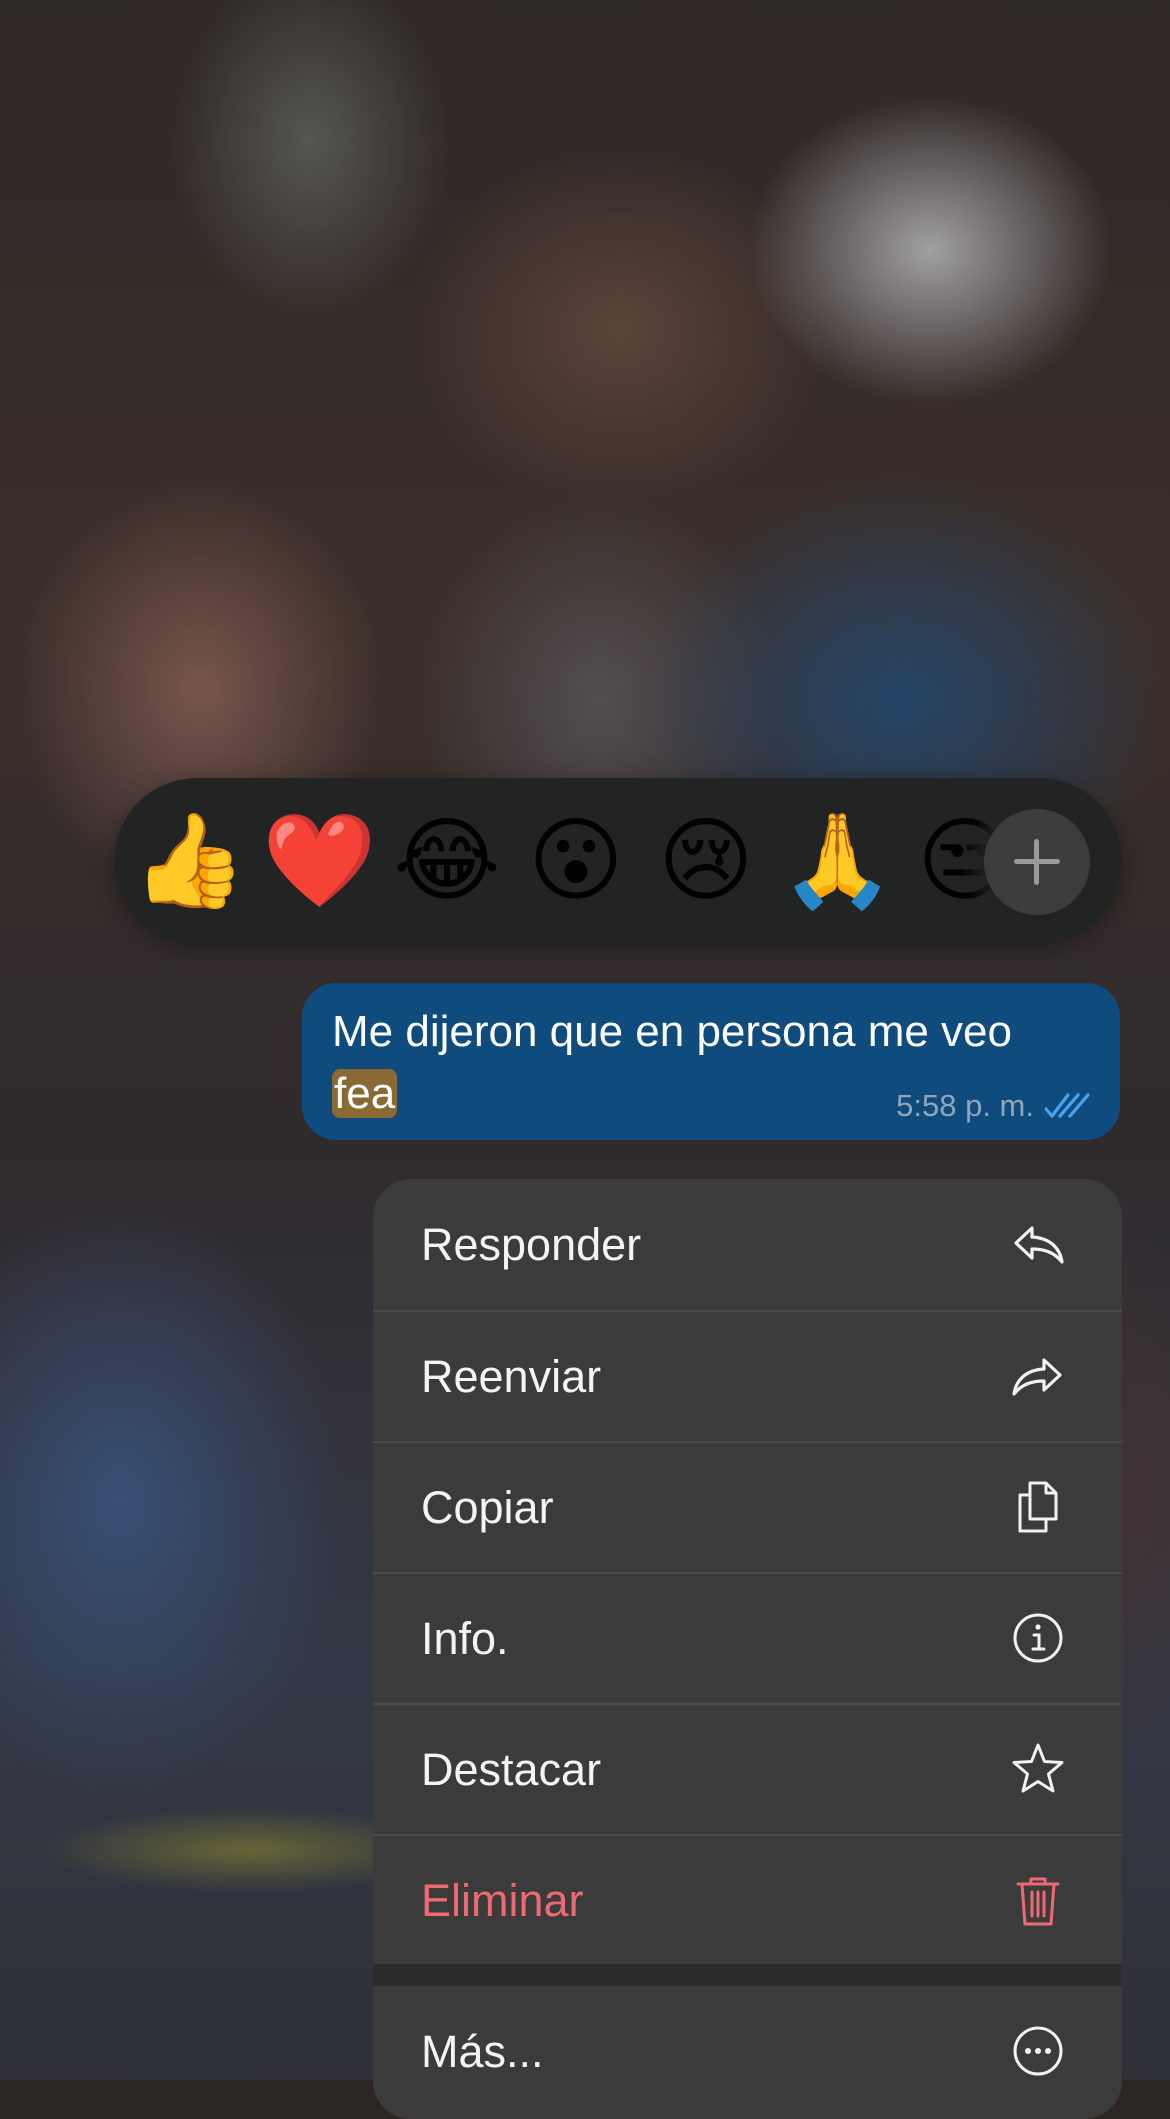  I want to click on menu-item-label: Destacar, so click(511, 1769).